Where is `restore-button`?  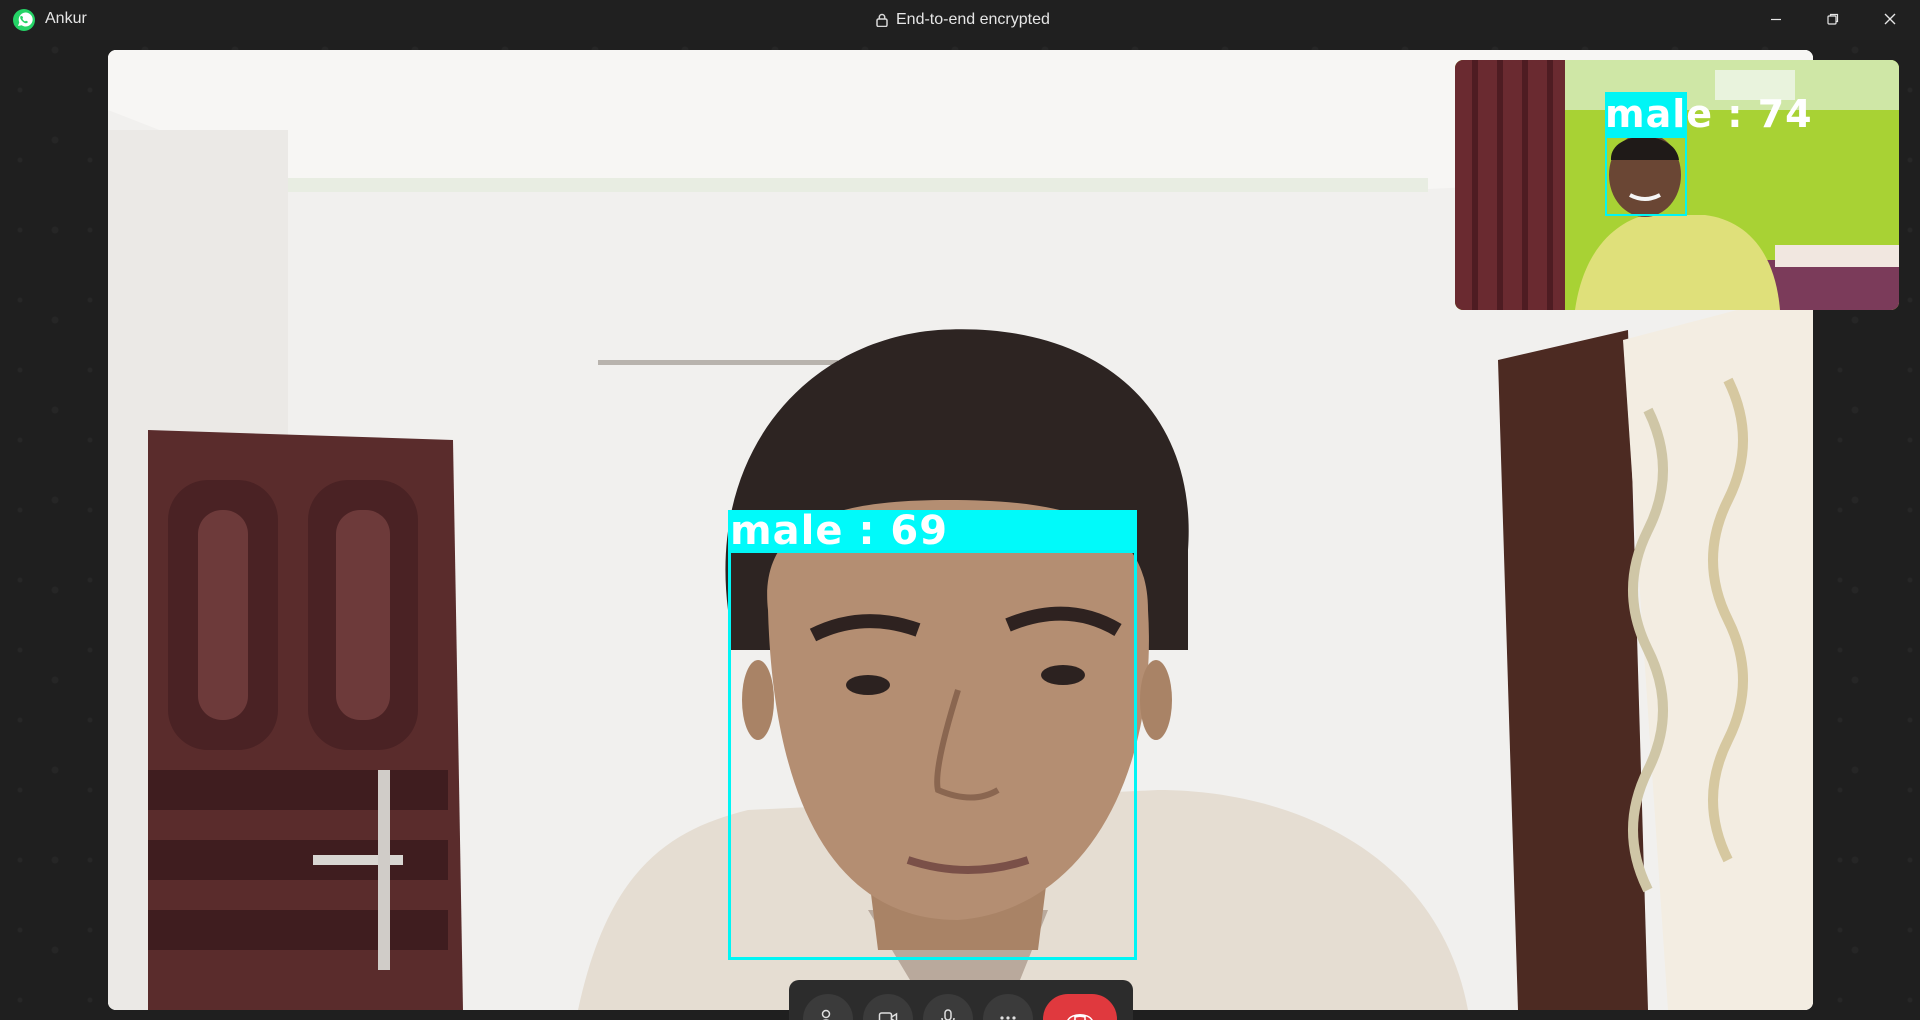 restore-button is located at coordinates (1833, 19).